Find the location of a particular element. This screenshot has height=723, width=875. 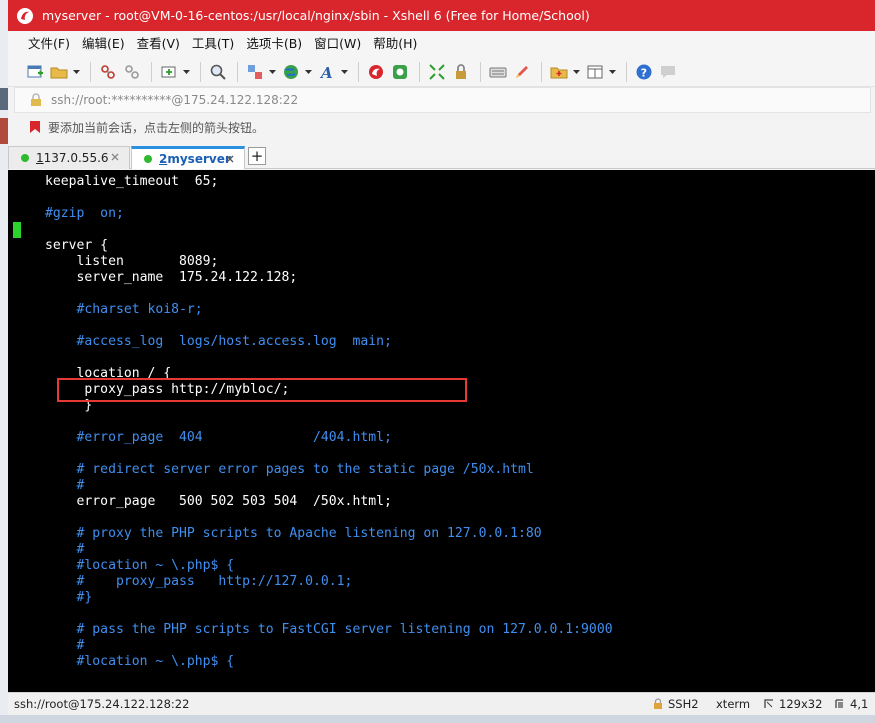

font-icon: A is located at coordinates (327, 72).